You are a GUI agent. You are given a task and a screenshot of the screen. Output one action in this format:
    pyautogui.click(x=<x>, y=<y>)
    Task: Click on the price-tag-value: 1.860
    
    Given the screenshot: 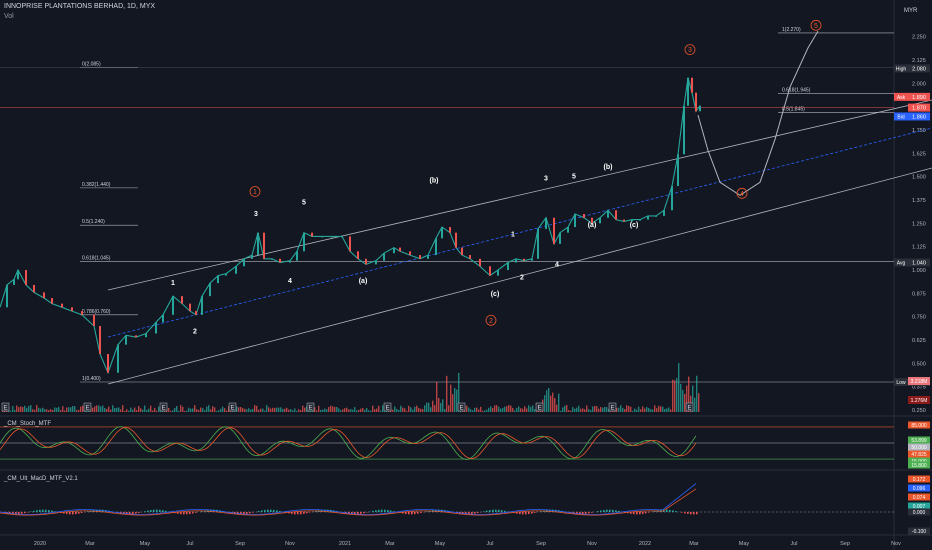 What is the action you would take?
    pyautogui.click(x=919, y=117)
    